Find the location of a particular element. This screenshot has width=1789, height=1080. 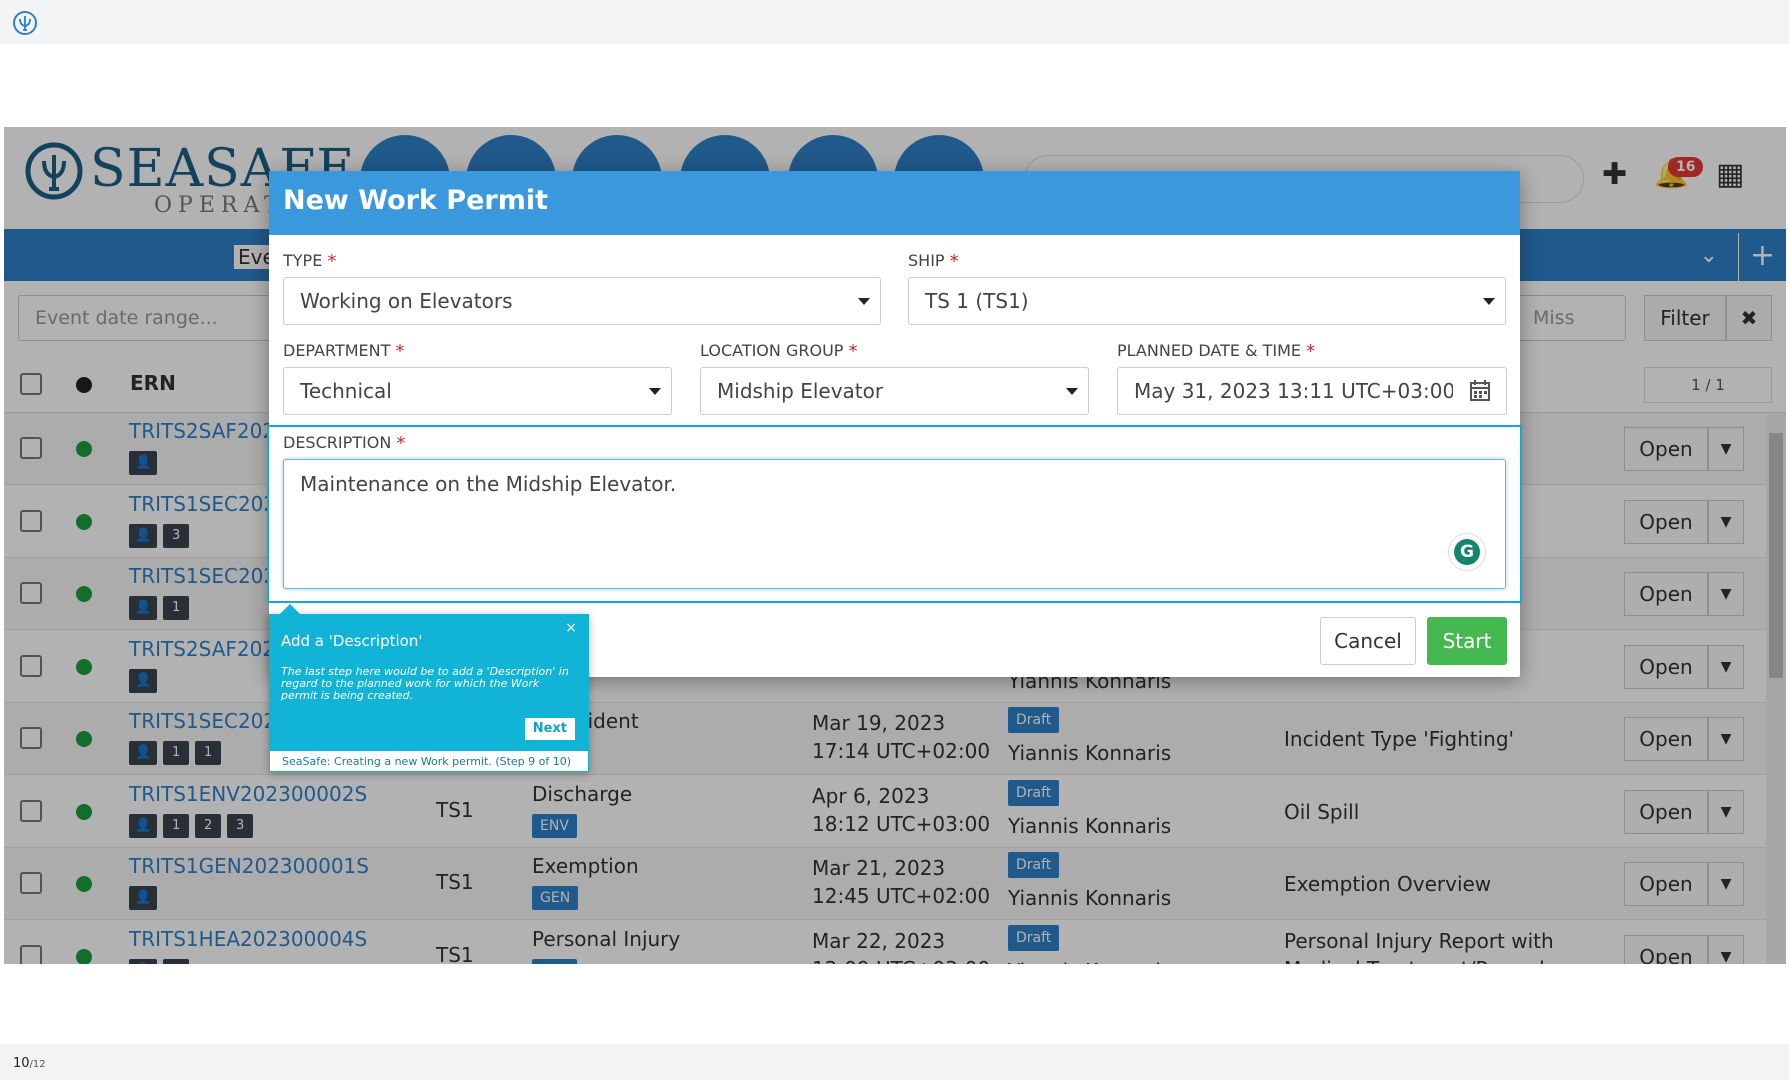

page-counter-total: /12 is located at coordinates (37, 1064).